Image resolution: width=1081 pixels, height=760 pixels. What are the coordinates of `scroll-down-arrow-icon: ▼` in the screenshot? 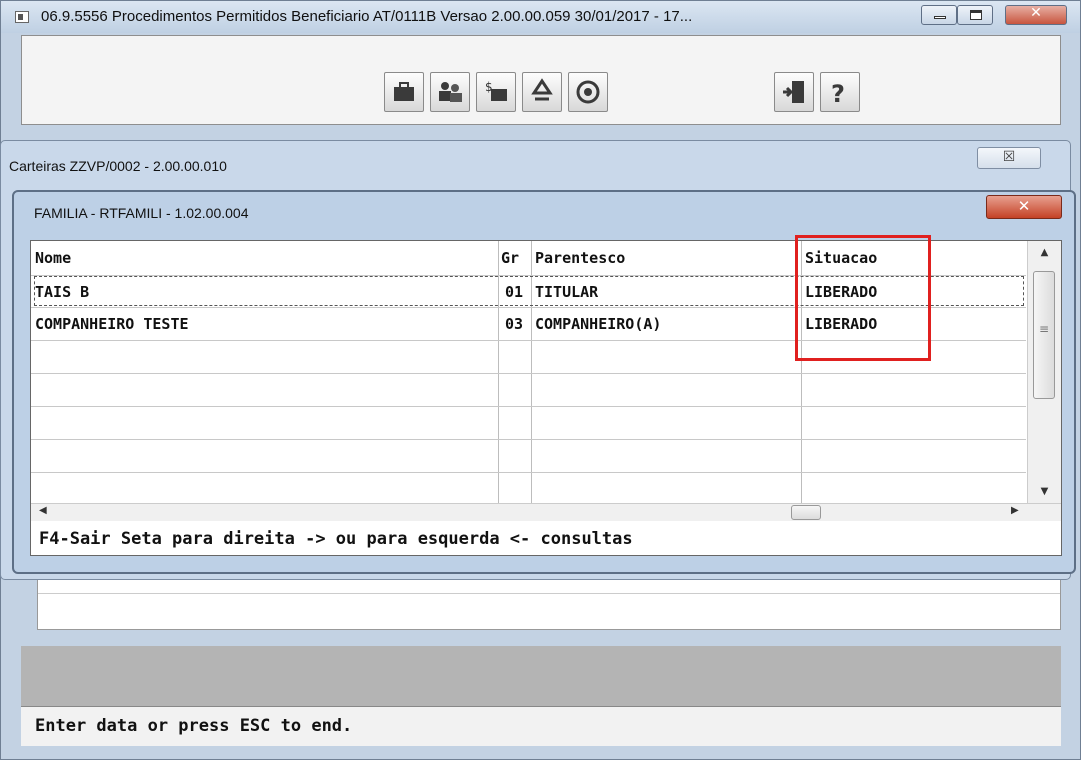 It's located at (1044, 491).